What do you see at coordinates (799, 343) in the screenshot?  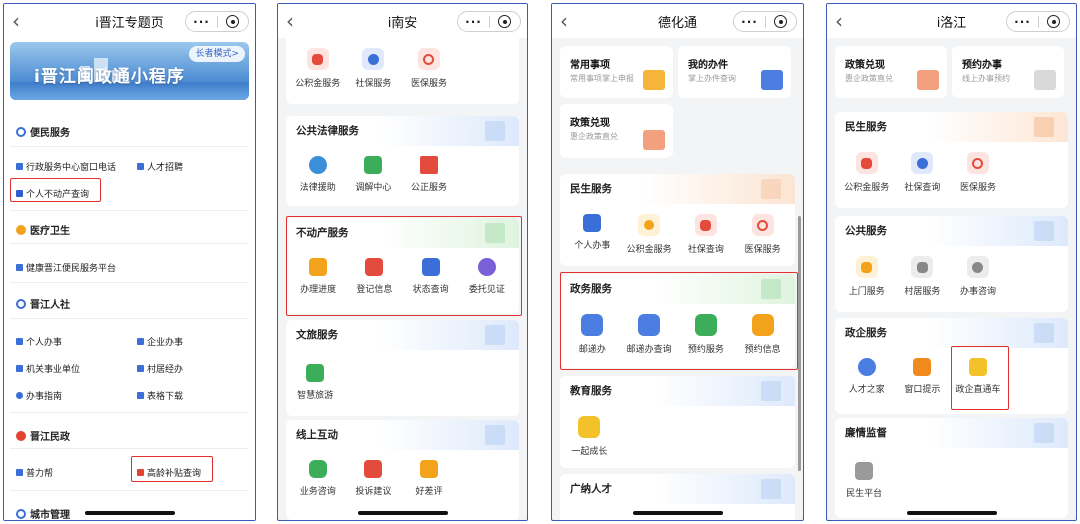 I see `scrollbar` at bounding box center [799, 343].